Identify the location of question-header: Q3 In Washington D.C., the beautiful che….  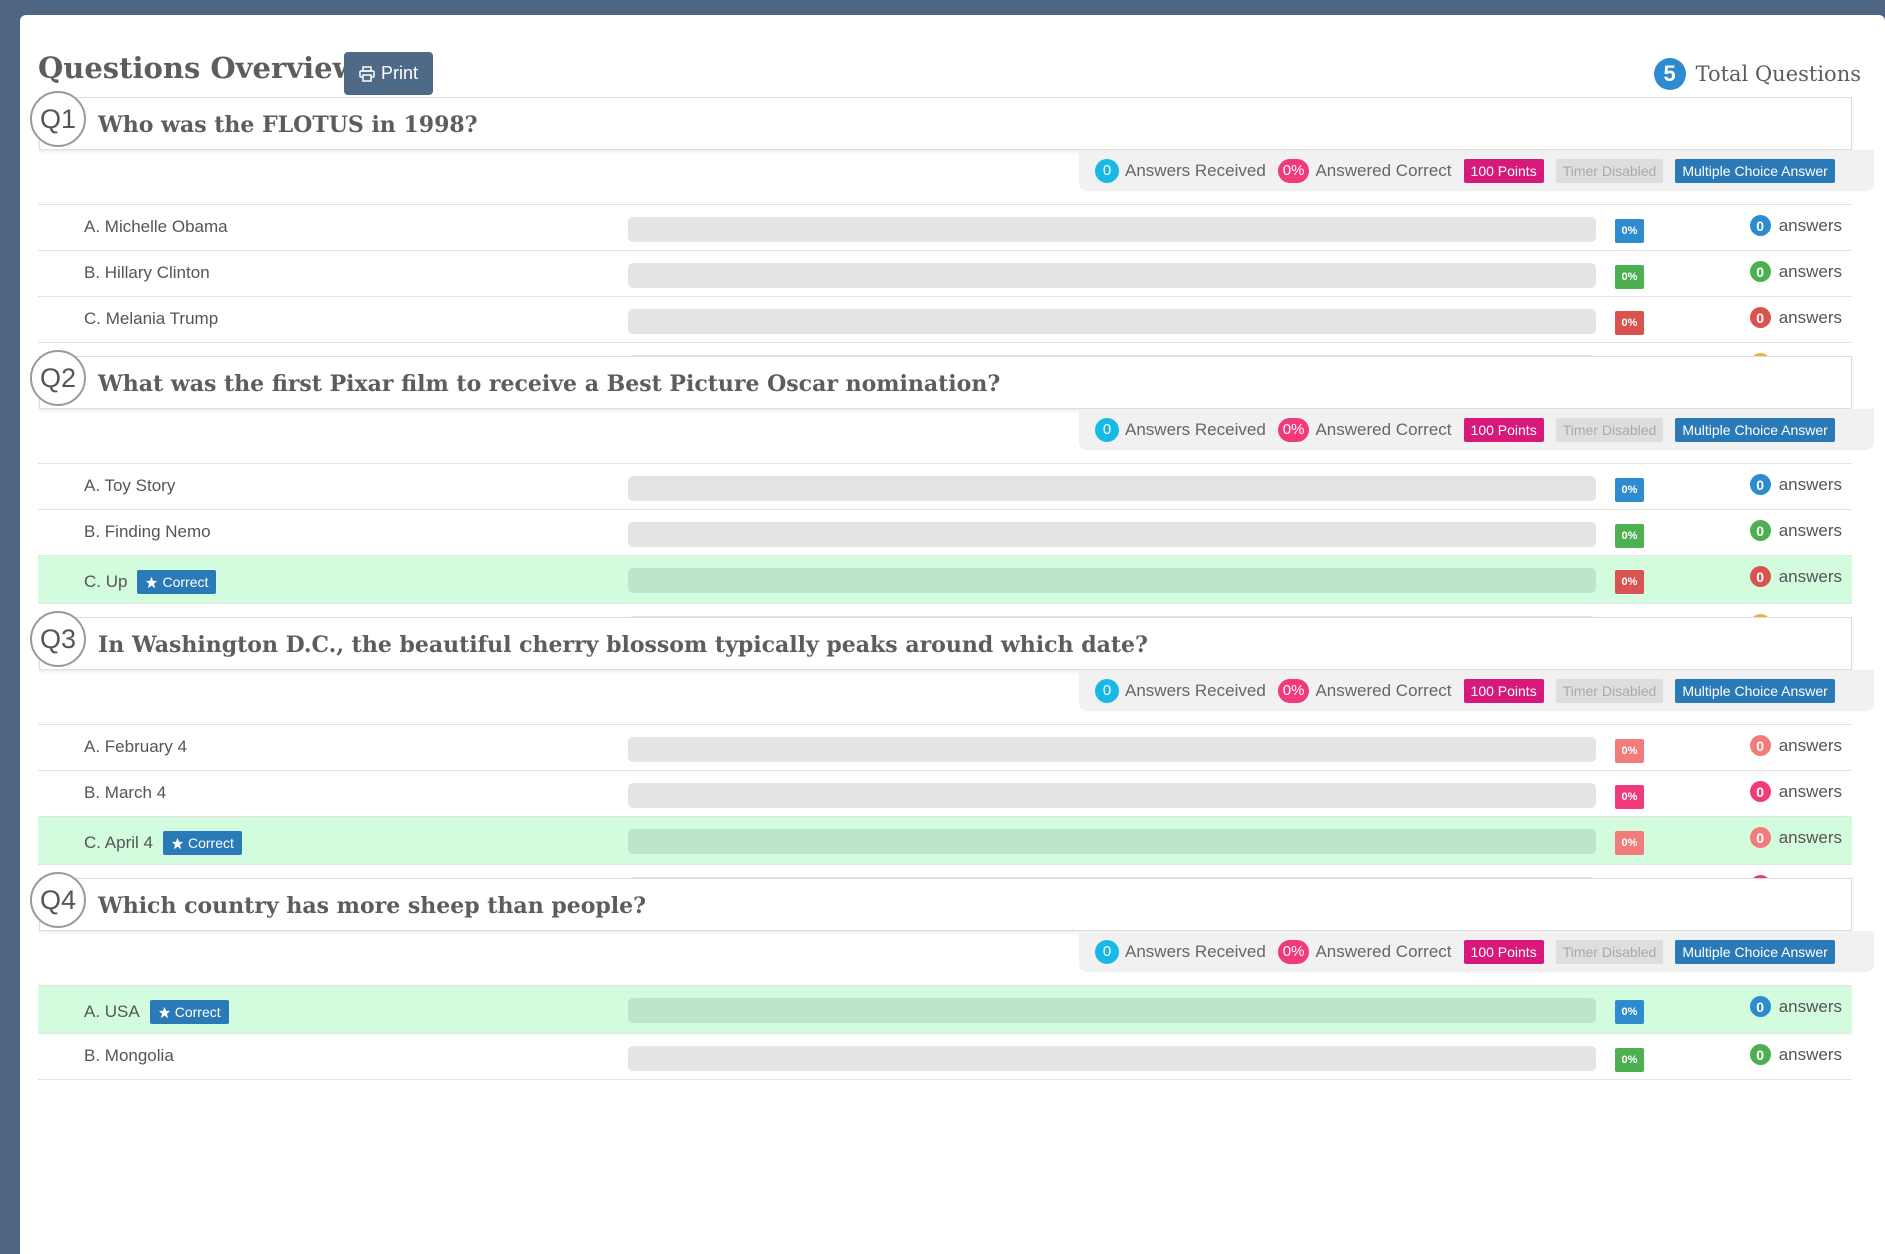
(941, 640).